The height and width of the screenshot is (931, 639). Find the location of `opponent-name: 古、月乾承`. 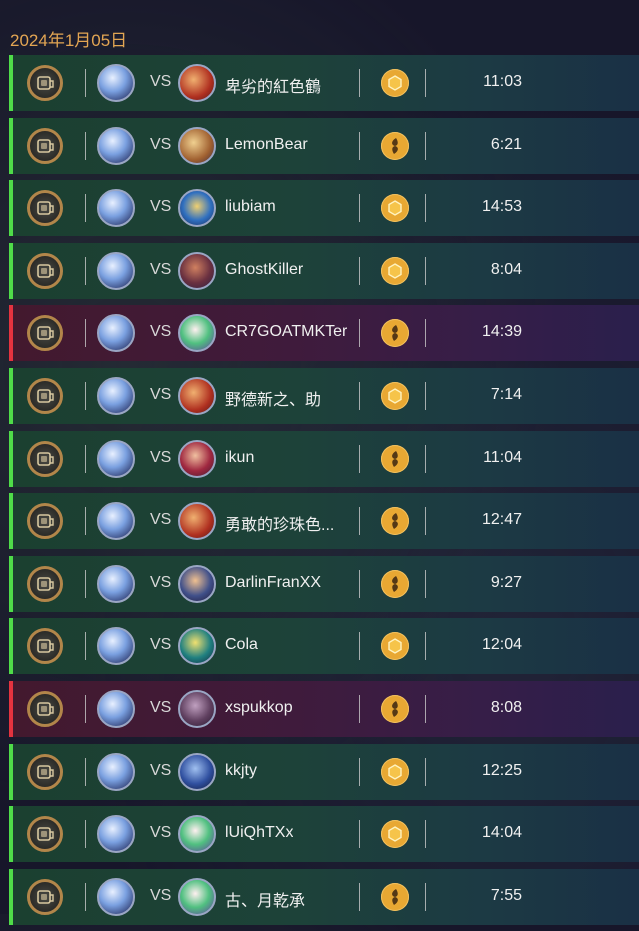

opponent-name: 古、月乾承 is located at coordinates (265, 901).